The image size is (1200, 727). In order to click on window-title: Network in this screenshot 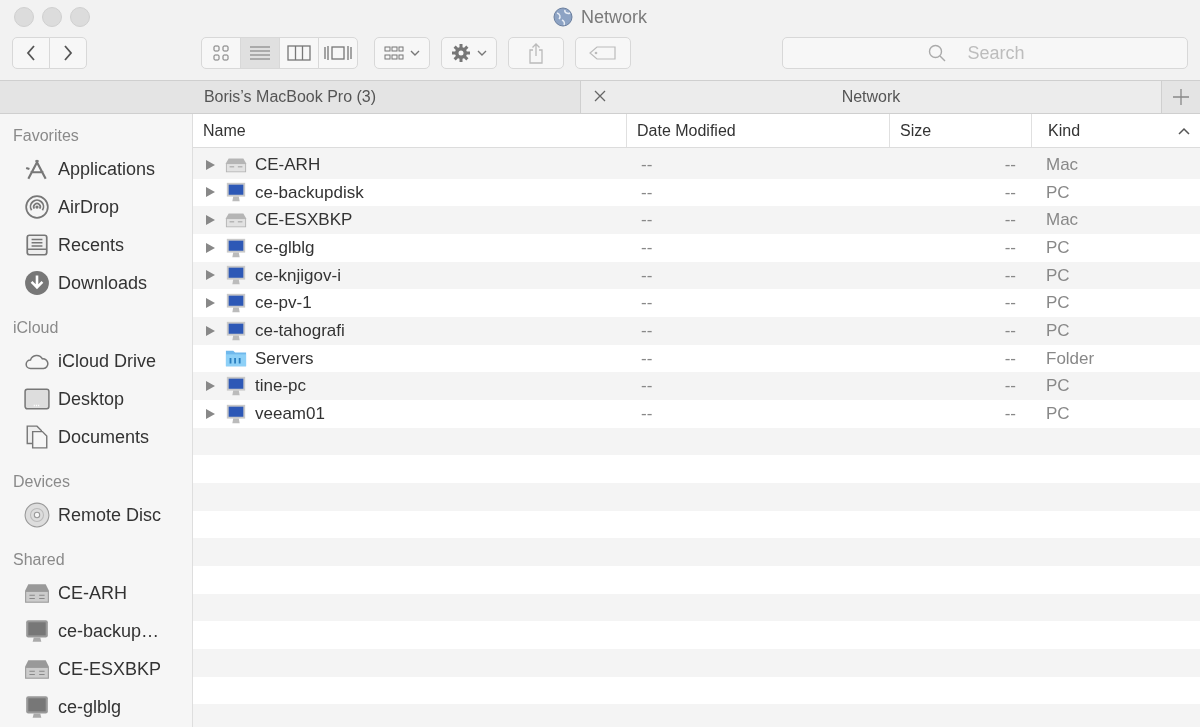, I will do `click(614, 17)`.